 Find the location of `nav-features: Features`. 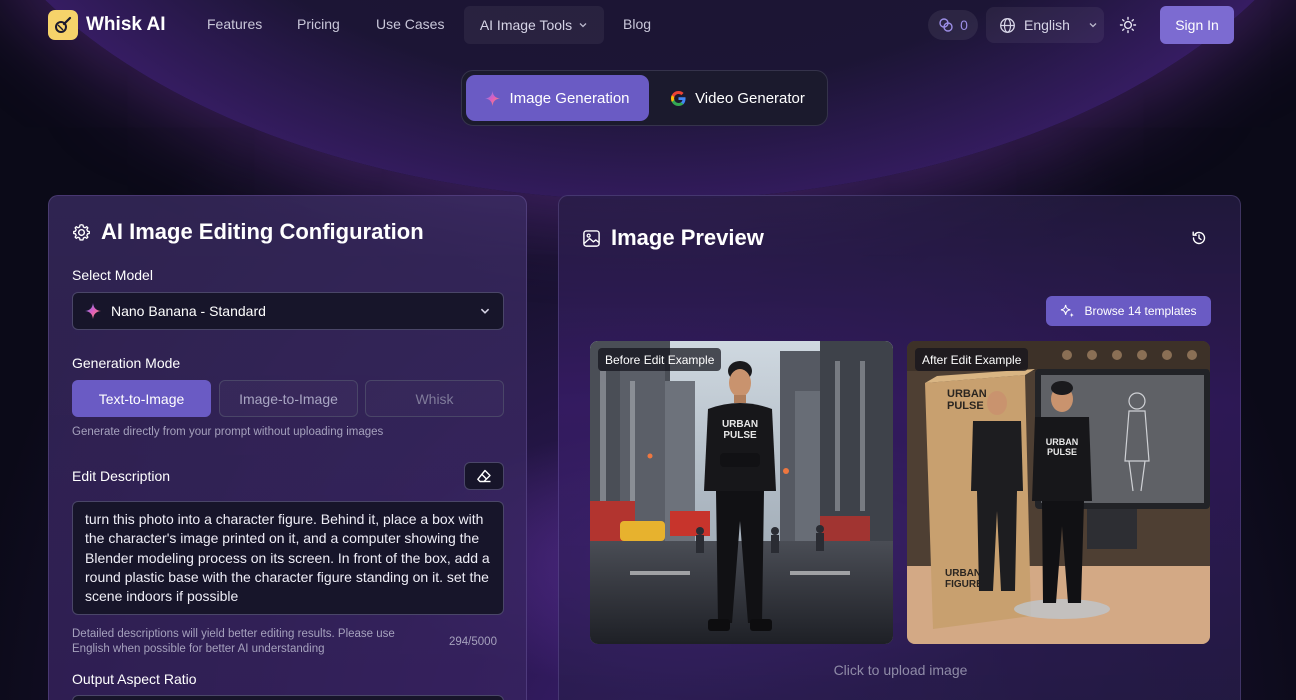

nav-features: Features is located at coordinates (234, 24).